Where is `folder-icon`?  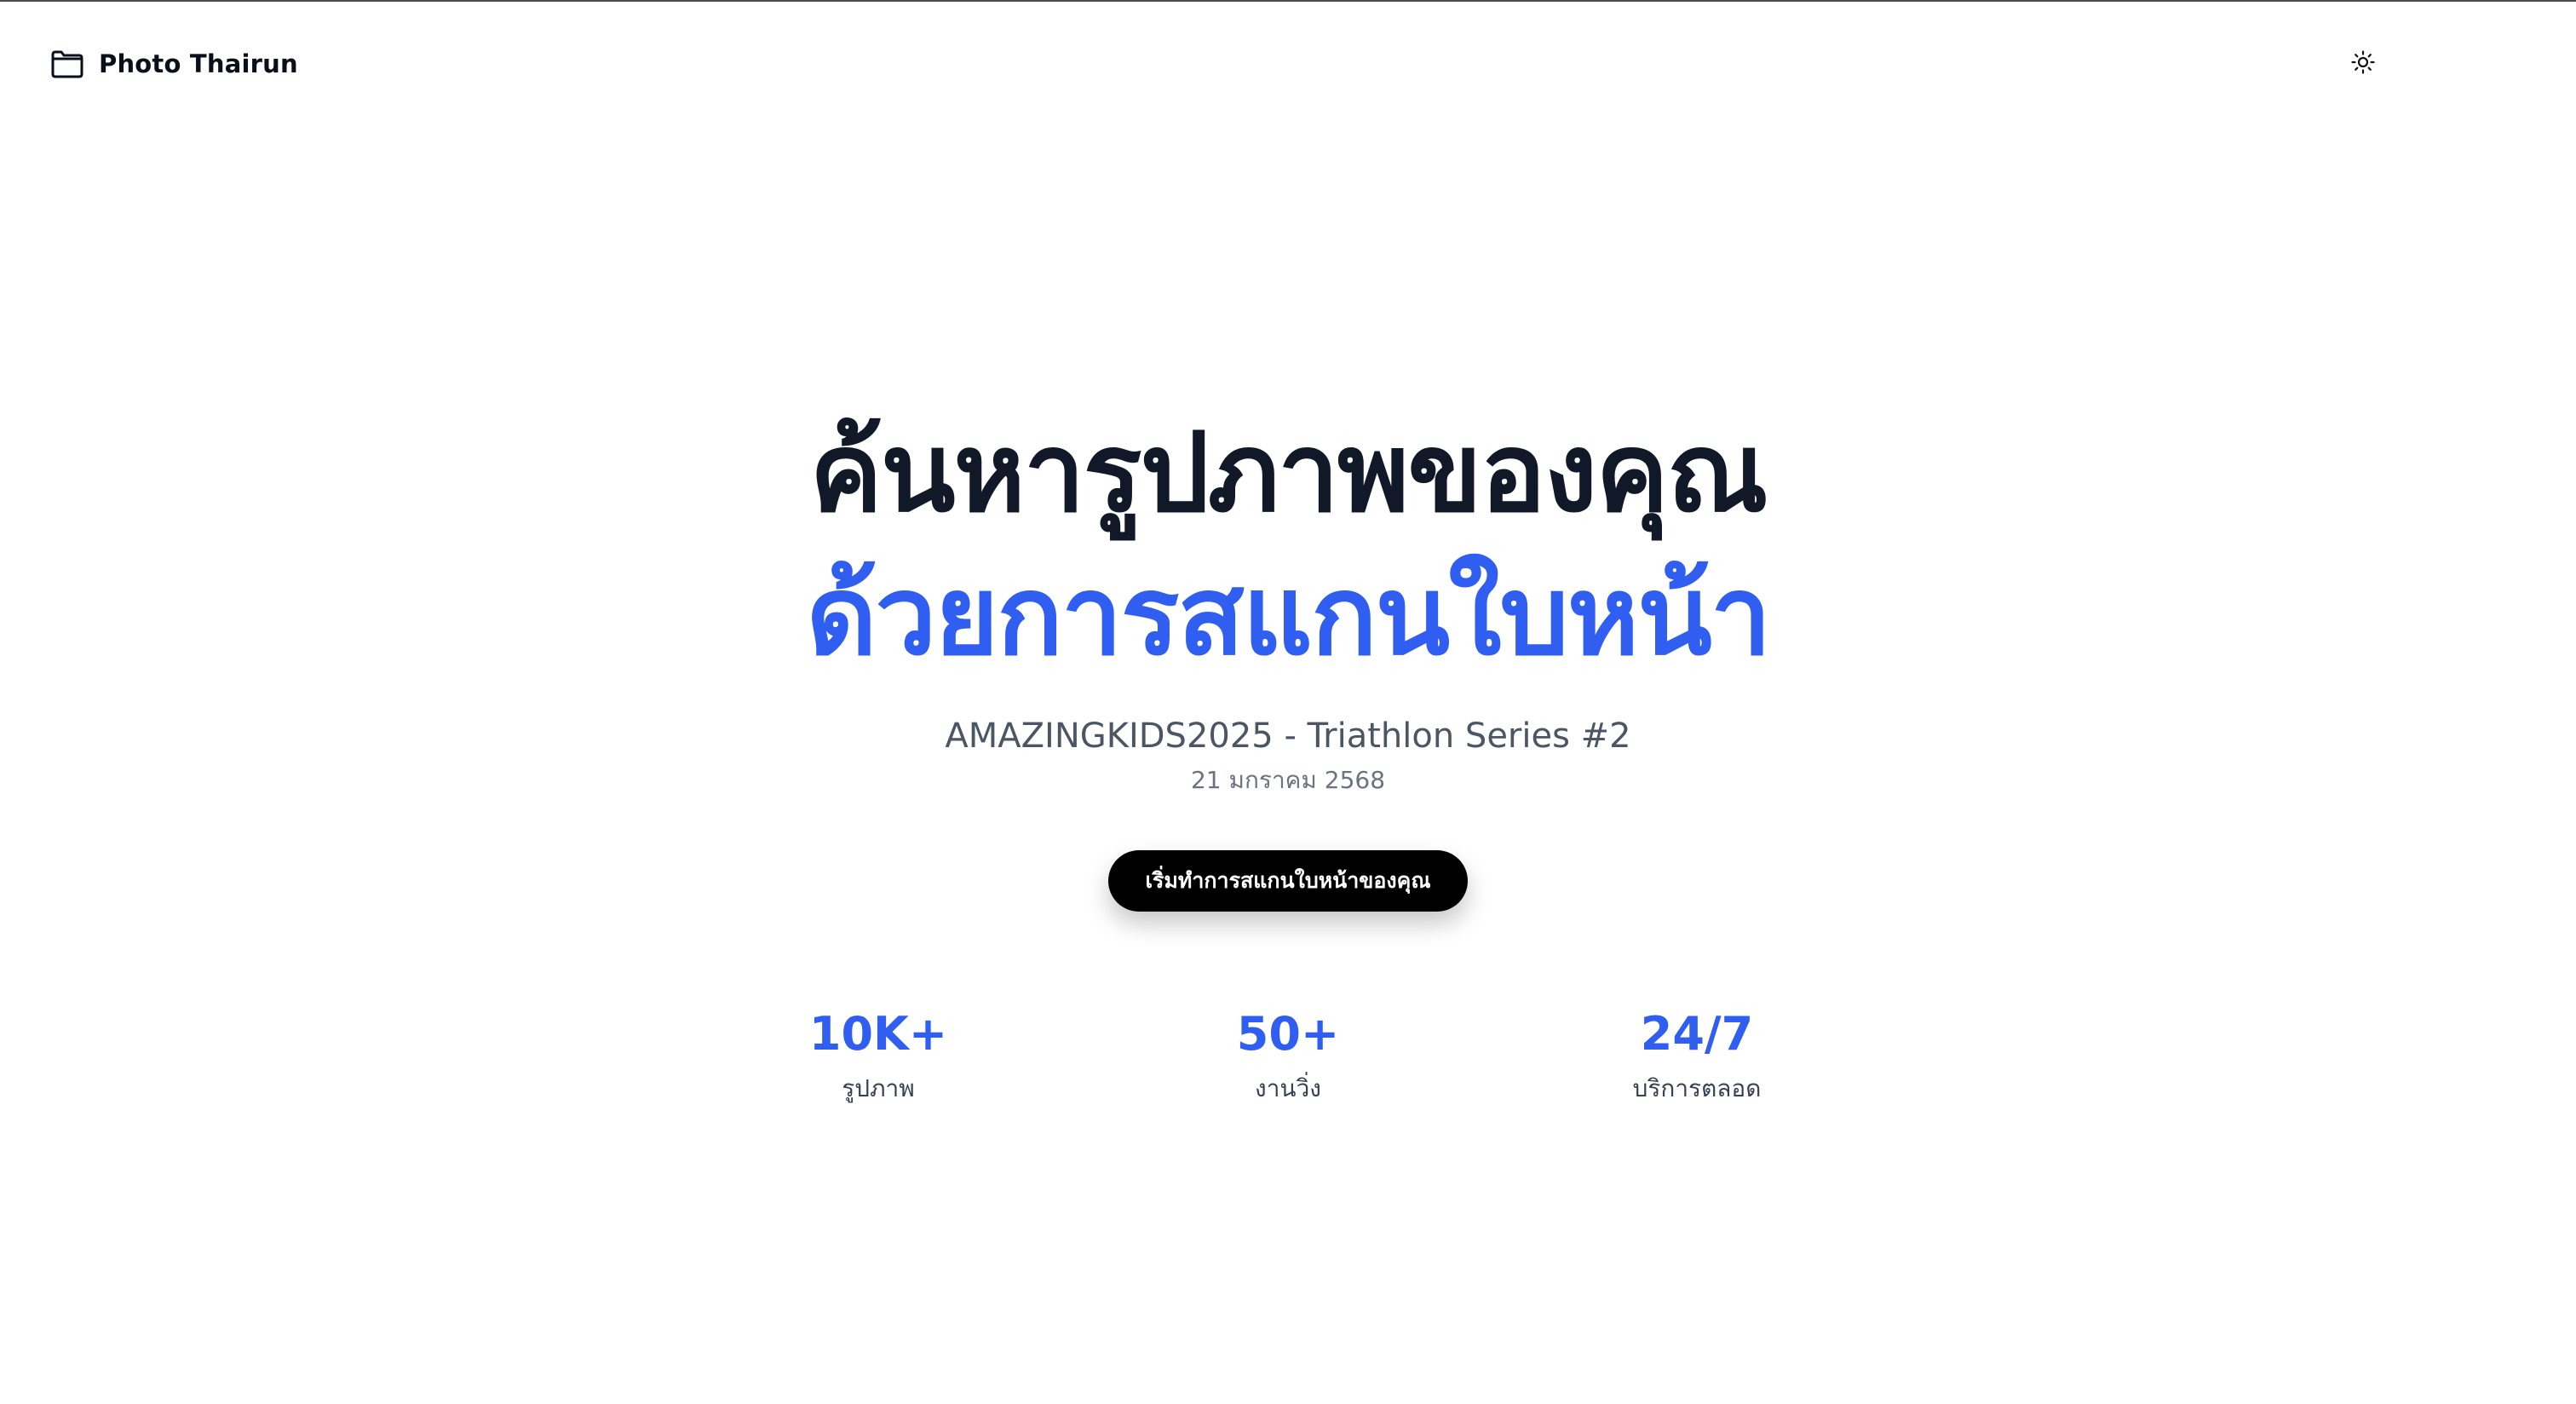
folder-icon is located at coordinates (67, 64).